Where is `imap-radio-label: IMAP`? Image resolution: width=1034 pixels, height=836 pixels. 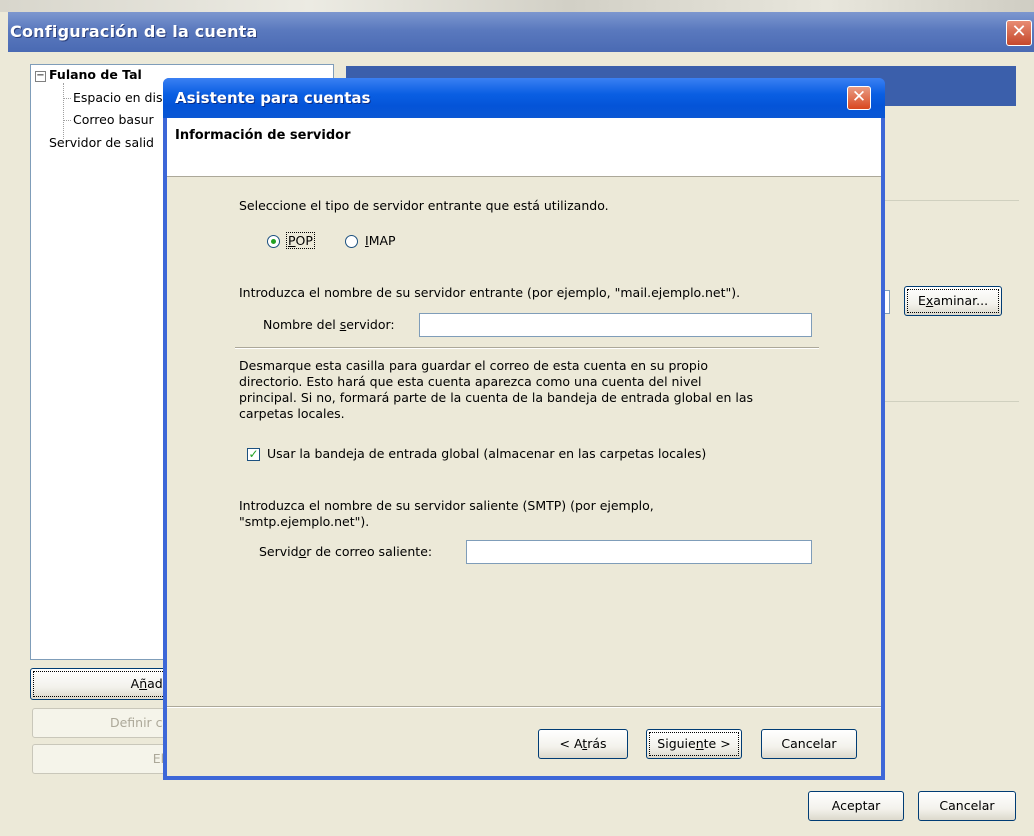
imap-radio-label: IMAP is located at coordinates (380, 240).